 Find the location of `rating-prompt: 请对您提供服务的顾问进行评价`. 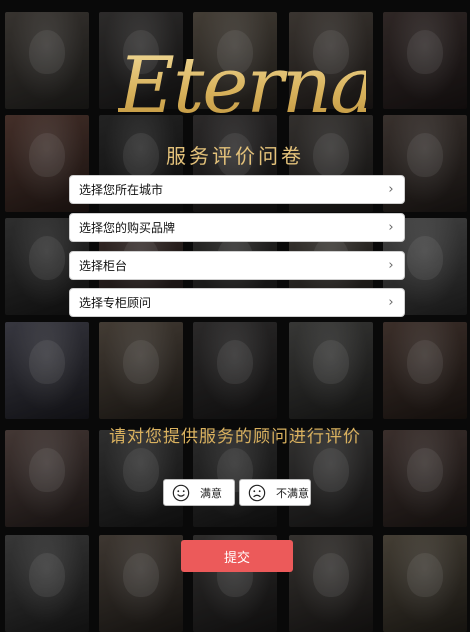

rating-prompt: 请对您提供服务的顾问进行评价 is located at coordinates (235, 437).